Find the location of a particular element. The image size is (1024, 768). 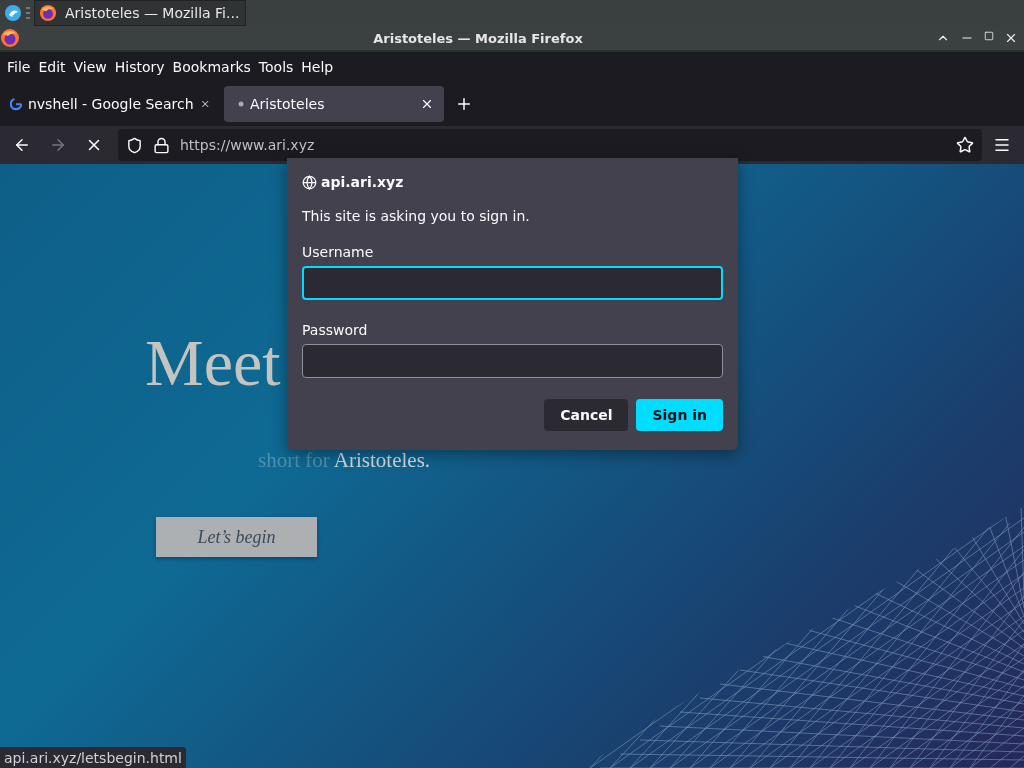

close-icon is located at coordinates (1011, 38).